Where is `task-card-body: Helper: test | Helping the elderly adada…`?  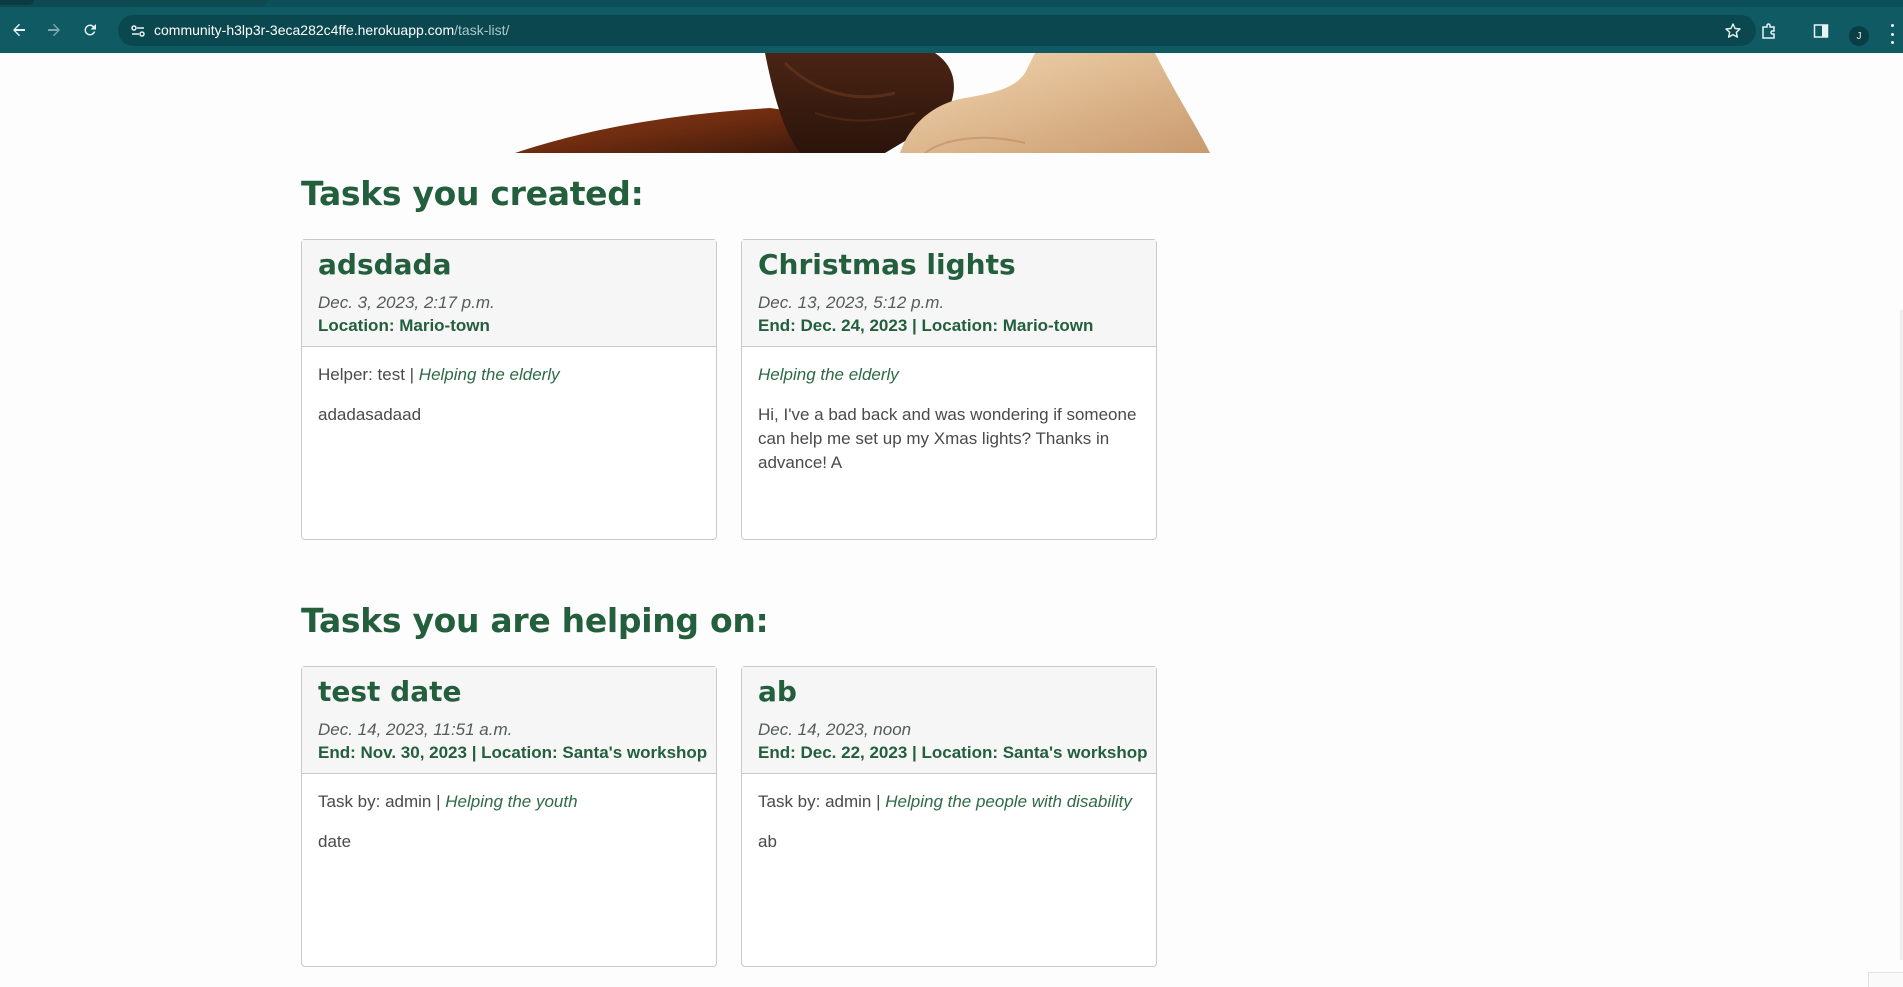
task-card-body: Helper: test | Helping the elderly adada… is located at coordinates (509, 395).